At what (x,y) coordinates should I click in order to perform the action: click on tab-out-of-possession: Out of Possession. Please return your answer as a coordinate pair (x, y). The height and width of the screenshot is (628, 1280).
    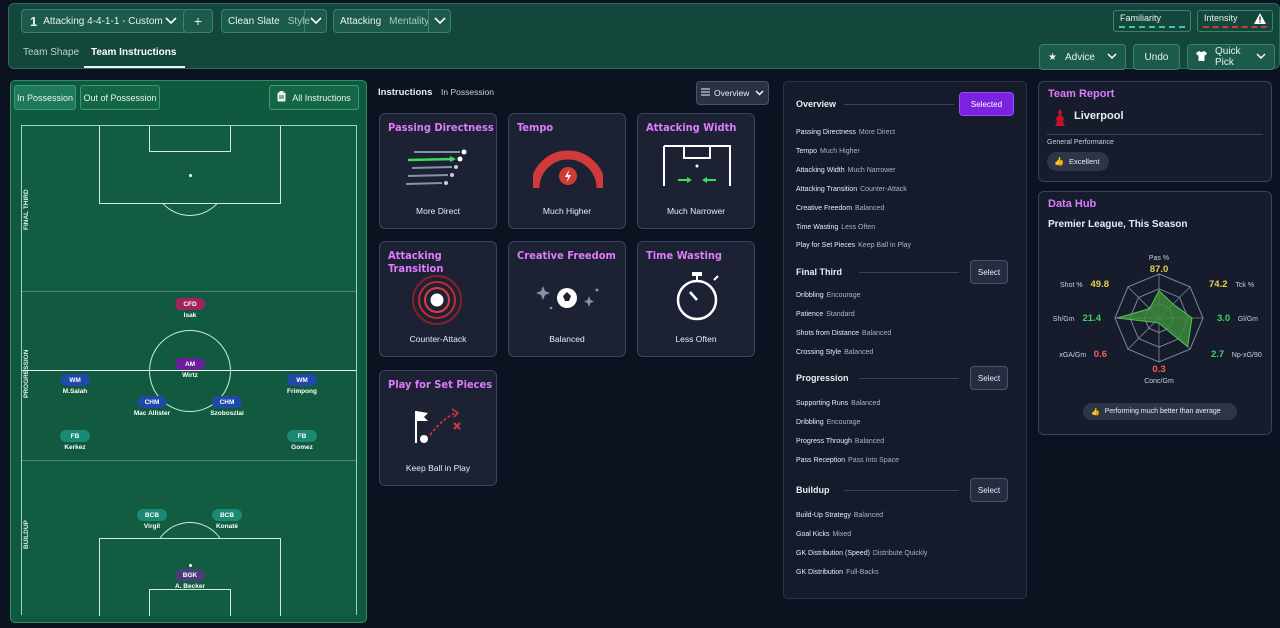
    Looking at the image, I should click on (120, 97).